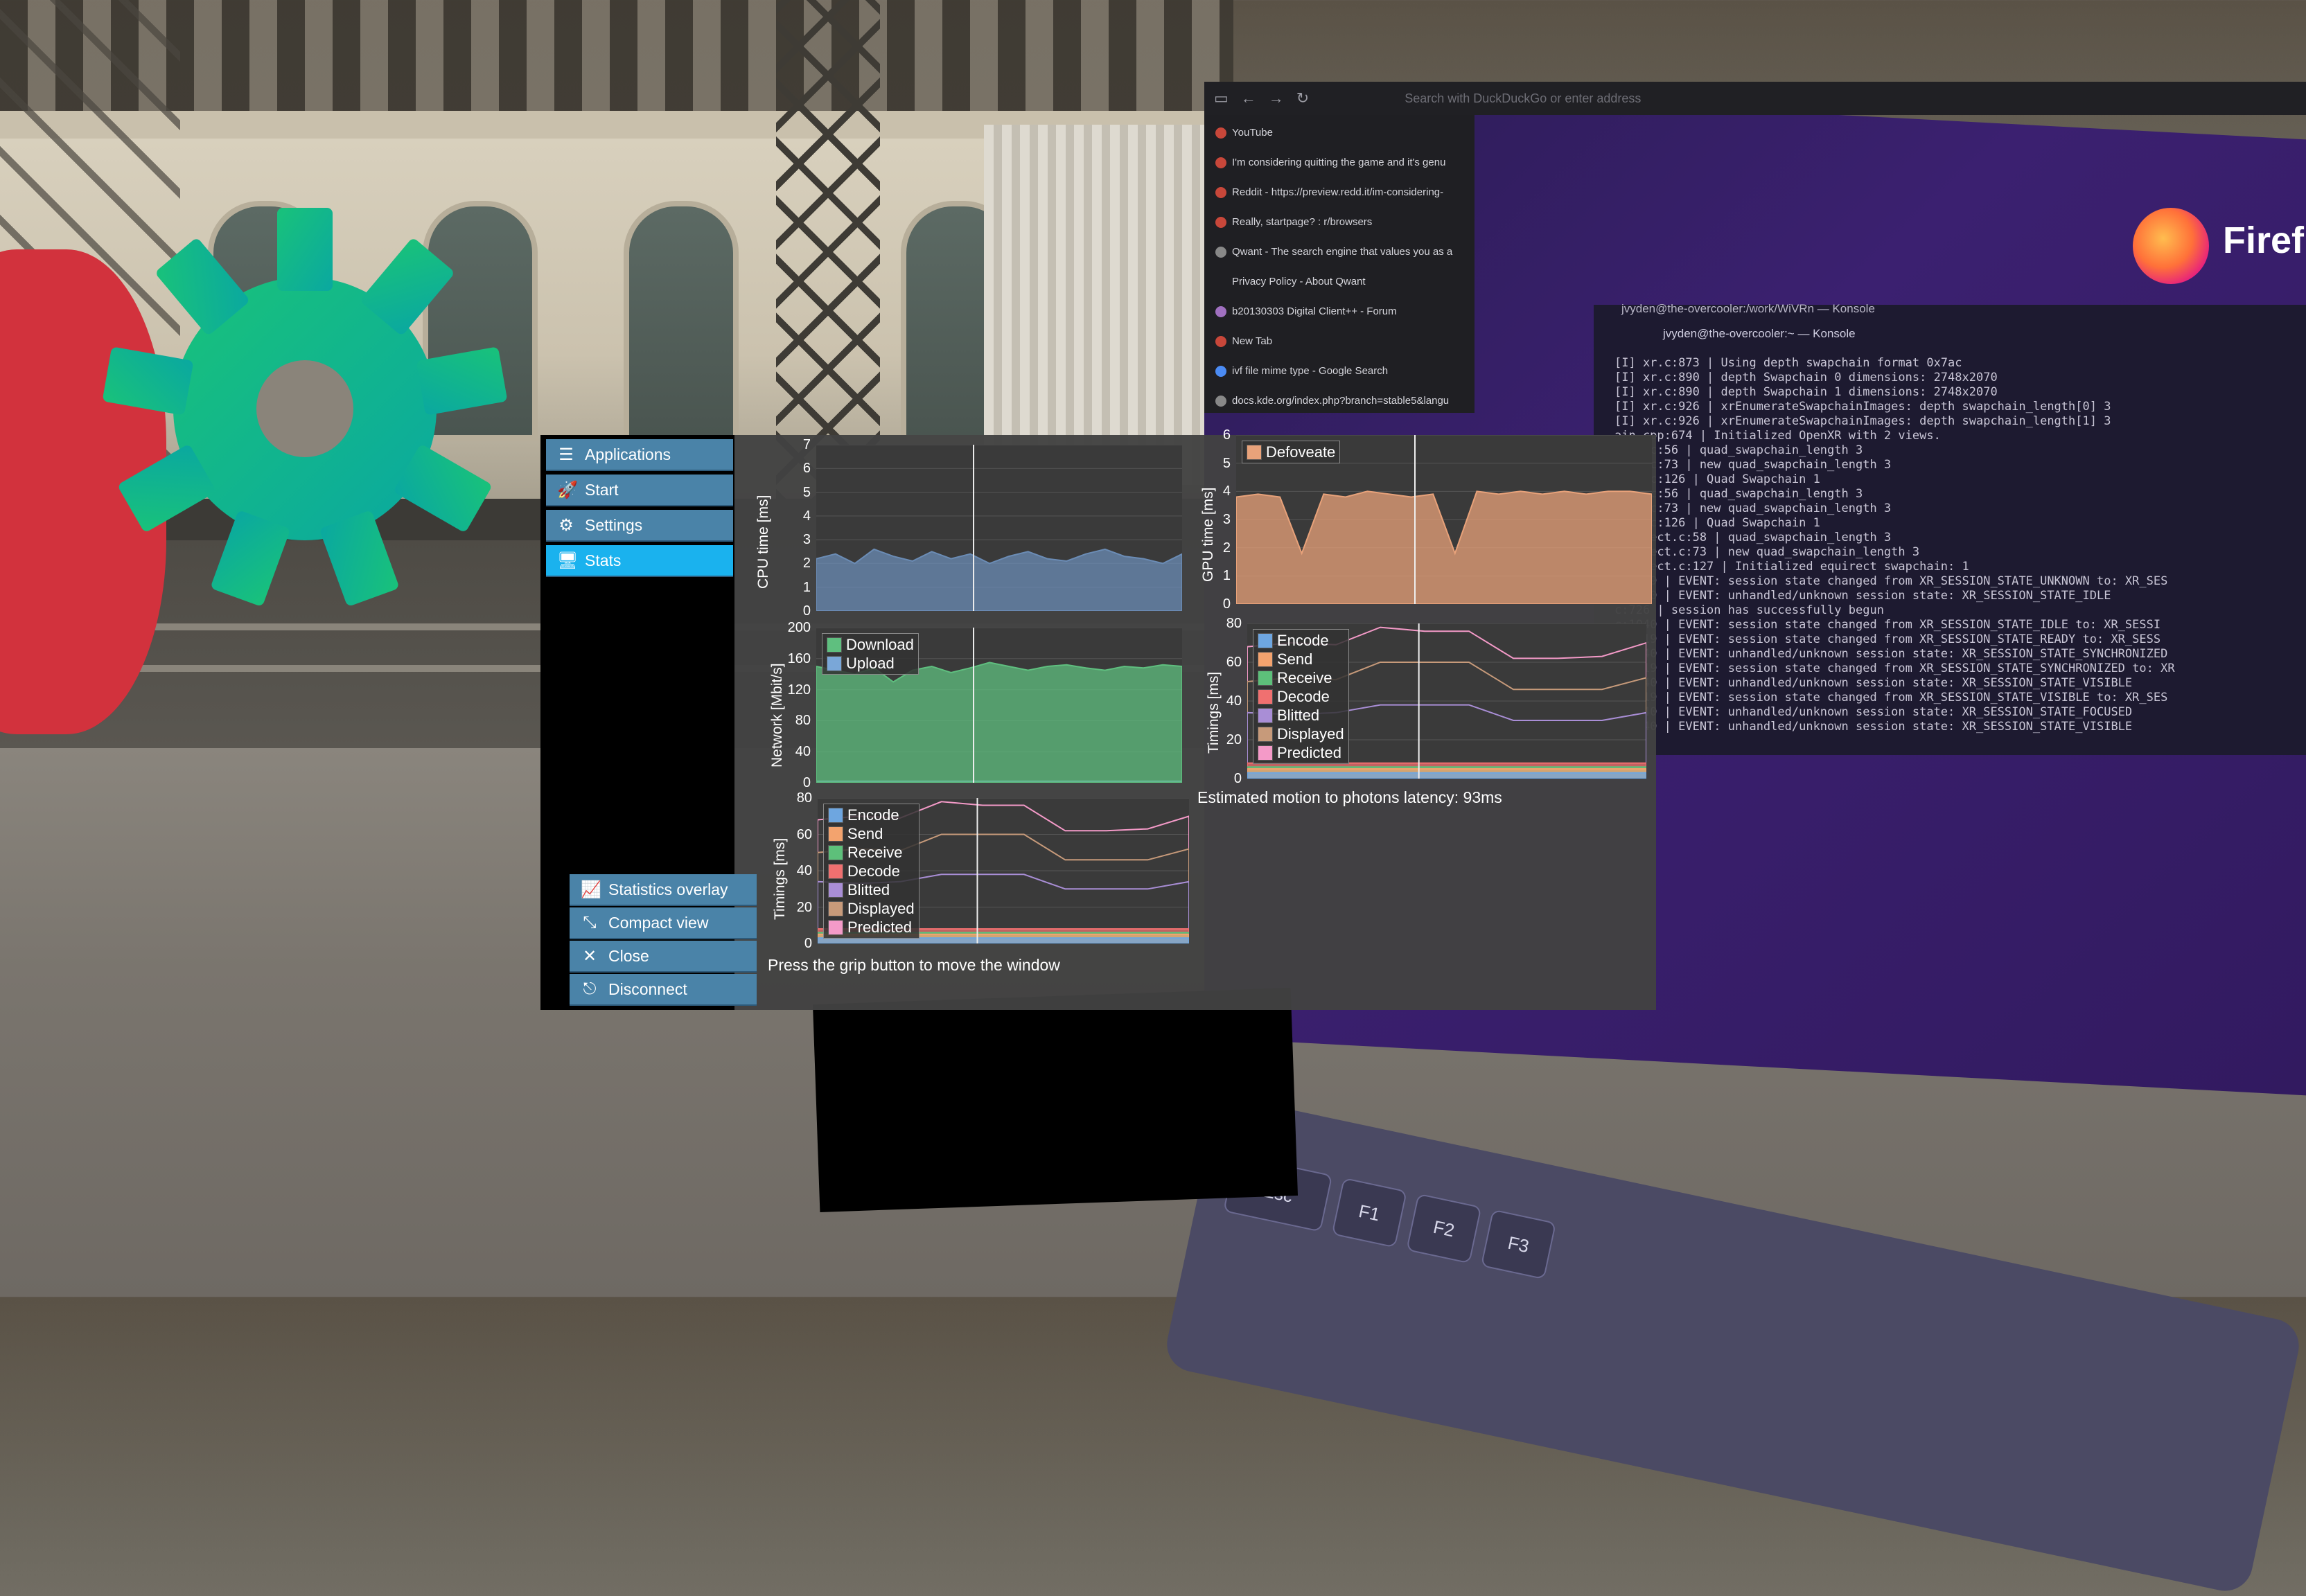 This screenshot has width=2306, height=1596. Describe the element at coordinates (663, 957) in the screenshot. I see `action-close: ✕ Close` at that location.